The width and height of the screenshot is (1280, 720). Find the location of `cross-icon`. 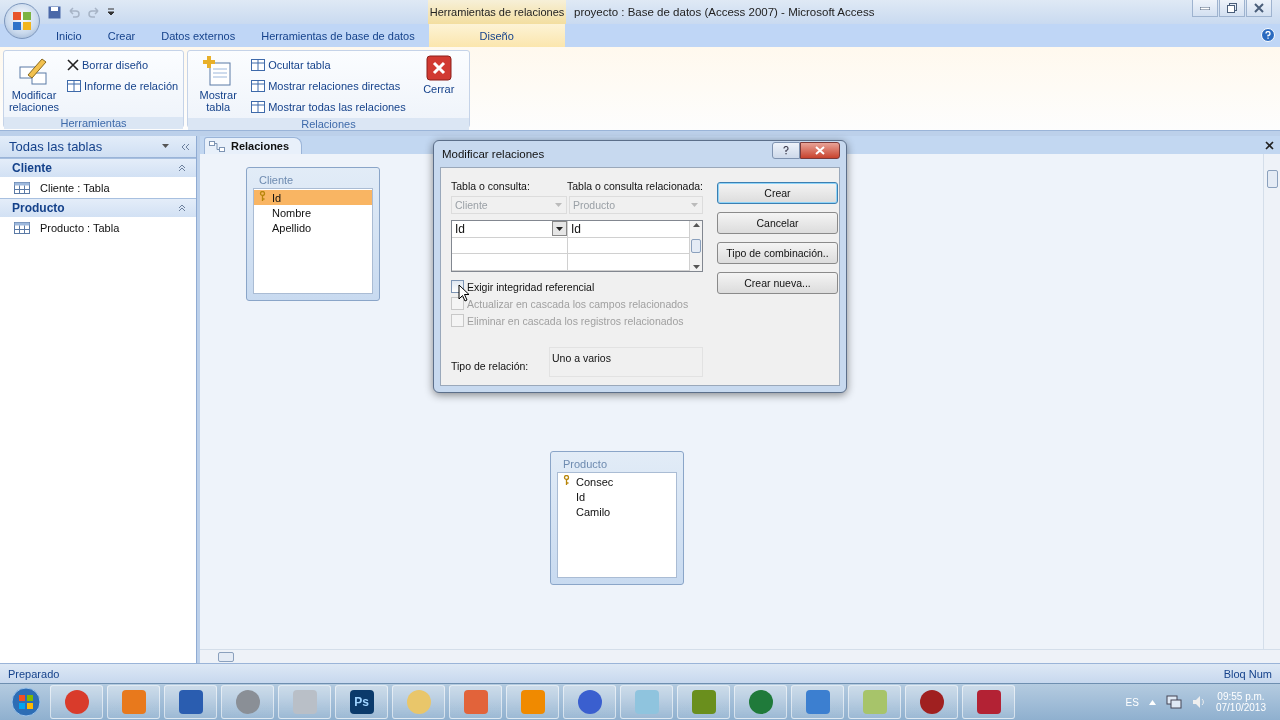

cross-icon is located at coordinates (73, 64).